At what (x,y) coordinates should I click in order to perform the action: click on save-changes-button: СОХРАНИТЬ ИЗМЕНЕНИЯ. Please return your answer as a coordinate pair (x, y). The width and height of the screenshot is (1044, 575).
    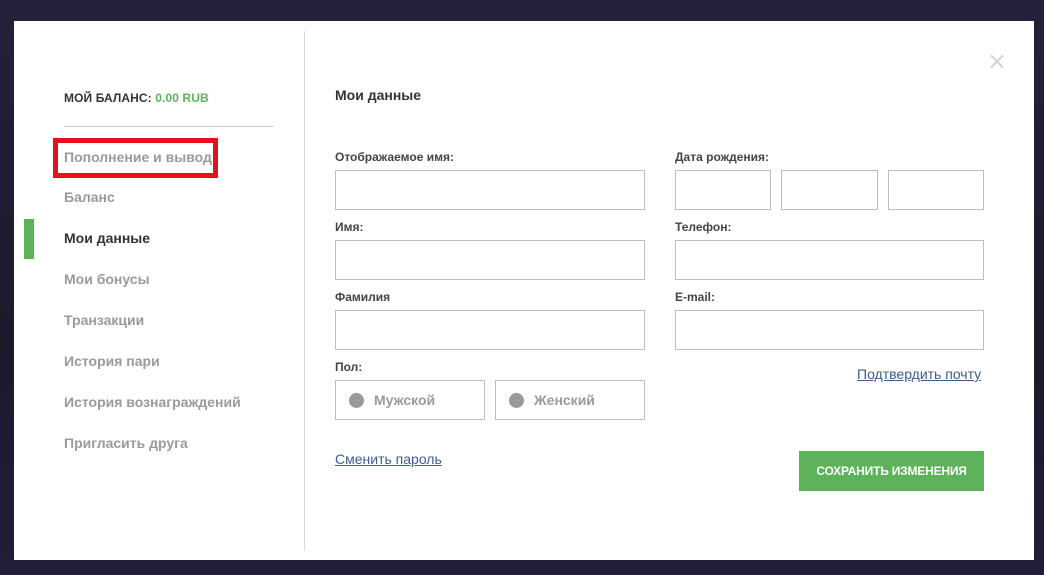
    Looking at the image, I should click on (891, 471).